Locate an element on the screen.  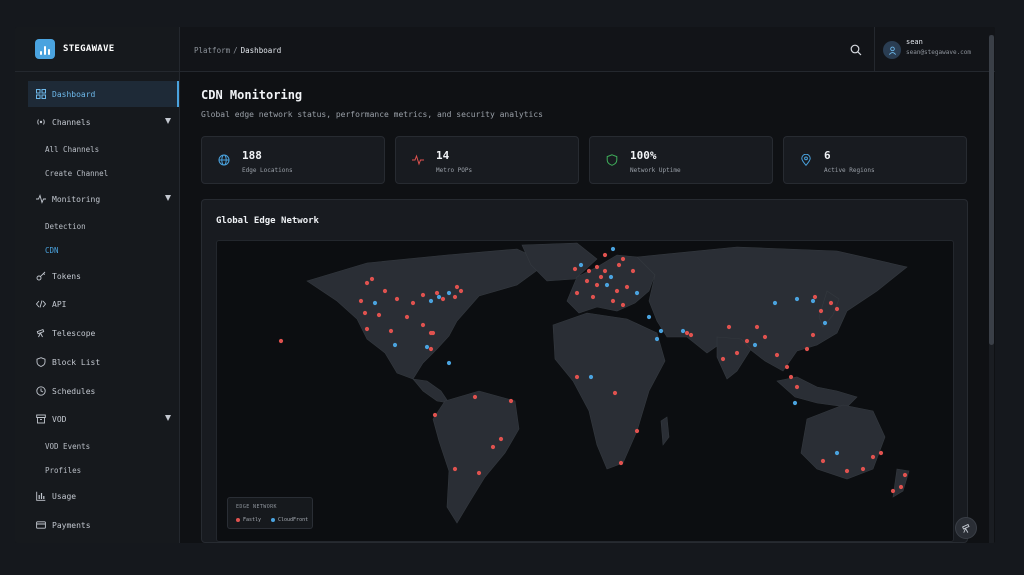
avatar is located at coordinates (892, 50).